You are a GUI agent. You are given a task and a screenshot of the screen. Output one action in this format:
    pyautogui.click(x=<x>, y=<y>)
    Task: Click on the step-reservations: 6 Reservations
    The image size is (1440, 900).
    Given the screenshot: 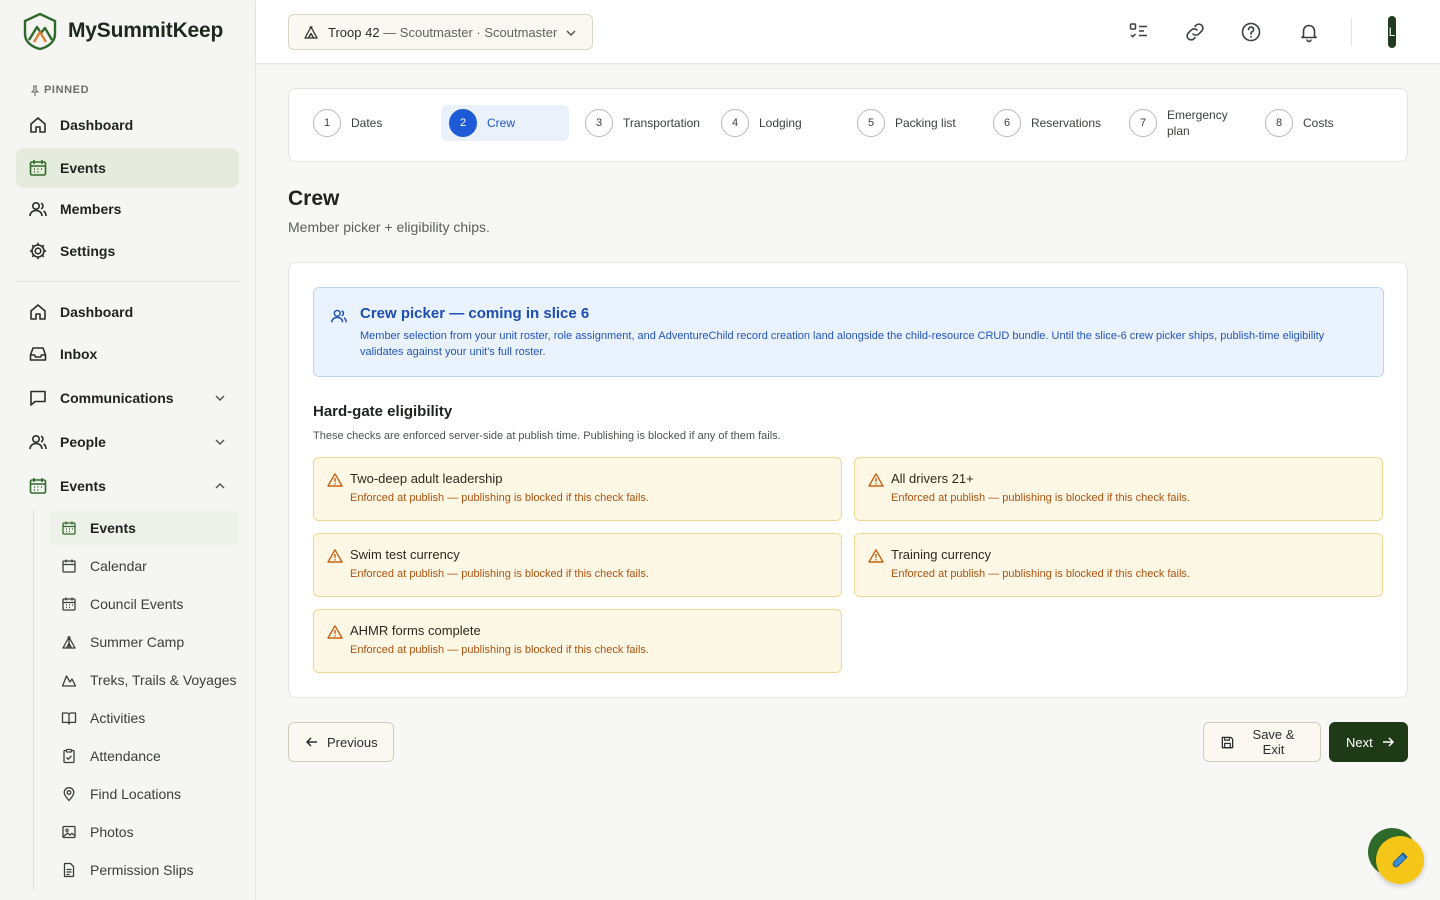 What is the action you would take?
    pyautogui.click(x=1049, y=123)
    